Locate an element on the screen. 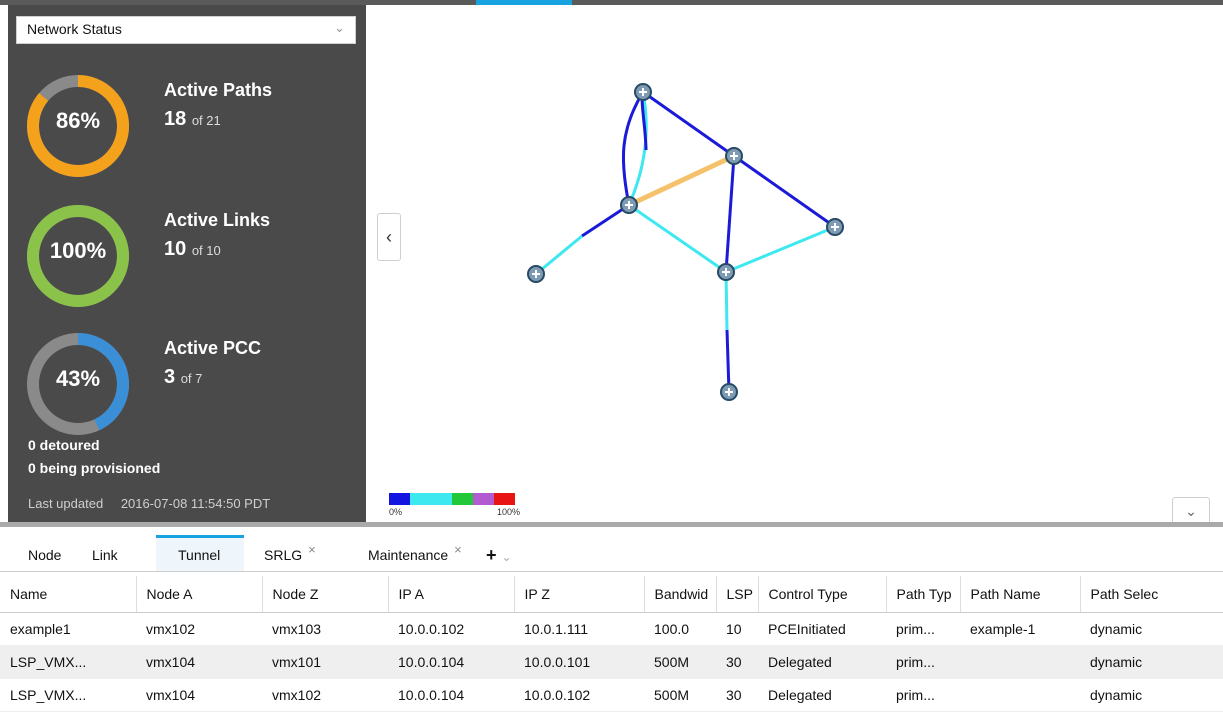  link-n1-n3-a is located at coordinates (633, 148).